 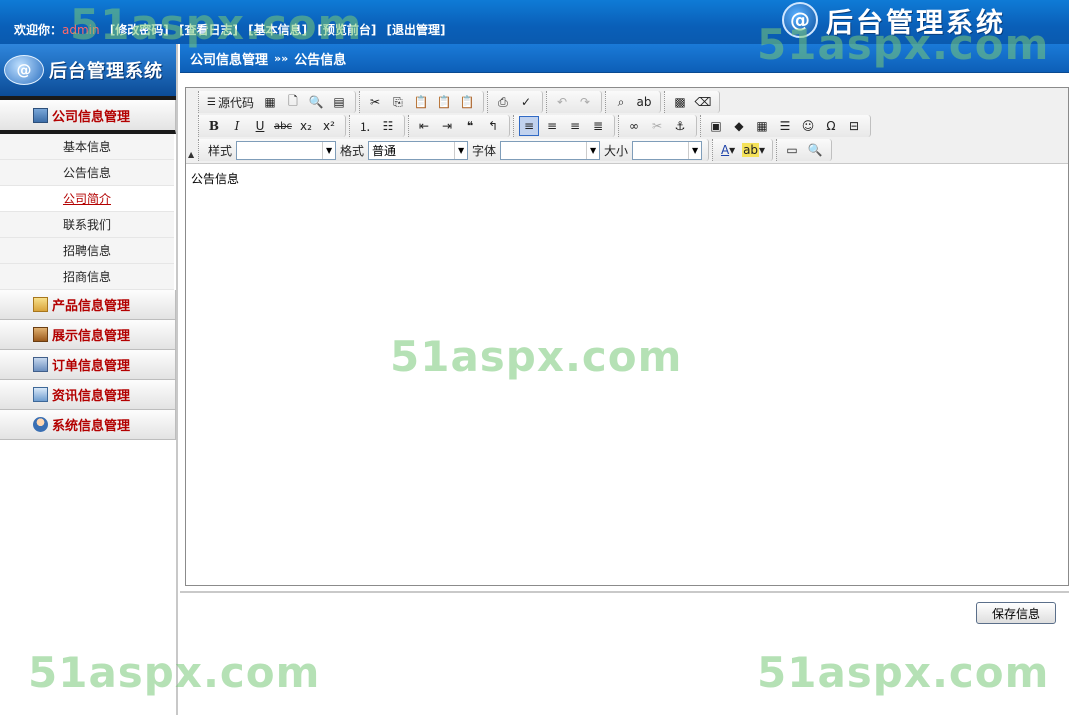 I want to click on size-select: ▼, so click(x=667, y=150).